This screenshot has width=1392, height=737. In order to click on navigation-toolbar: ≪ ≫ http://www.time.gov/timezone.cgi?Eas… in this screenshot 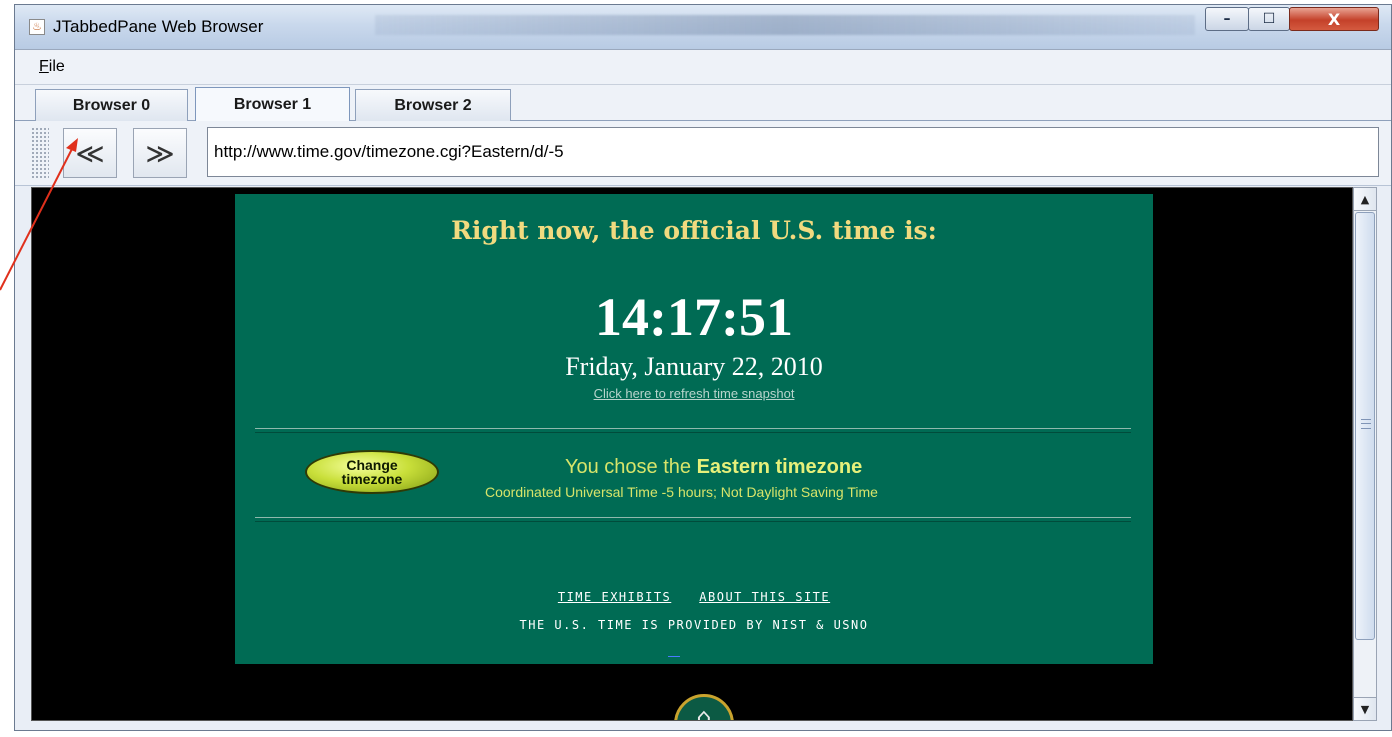, I will do `click(703, 153)`.